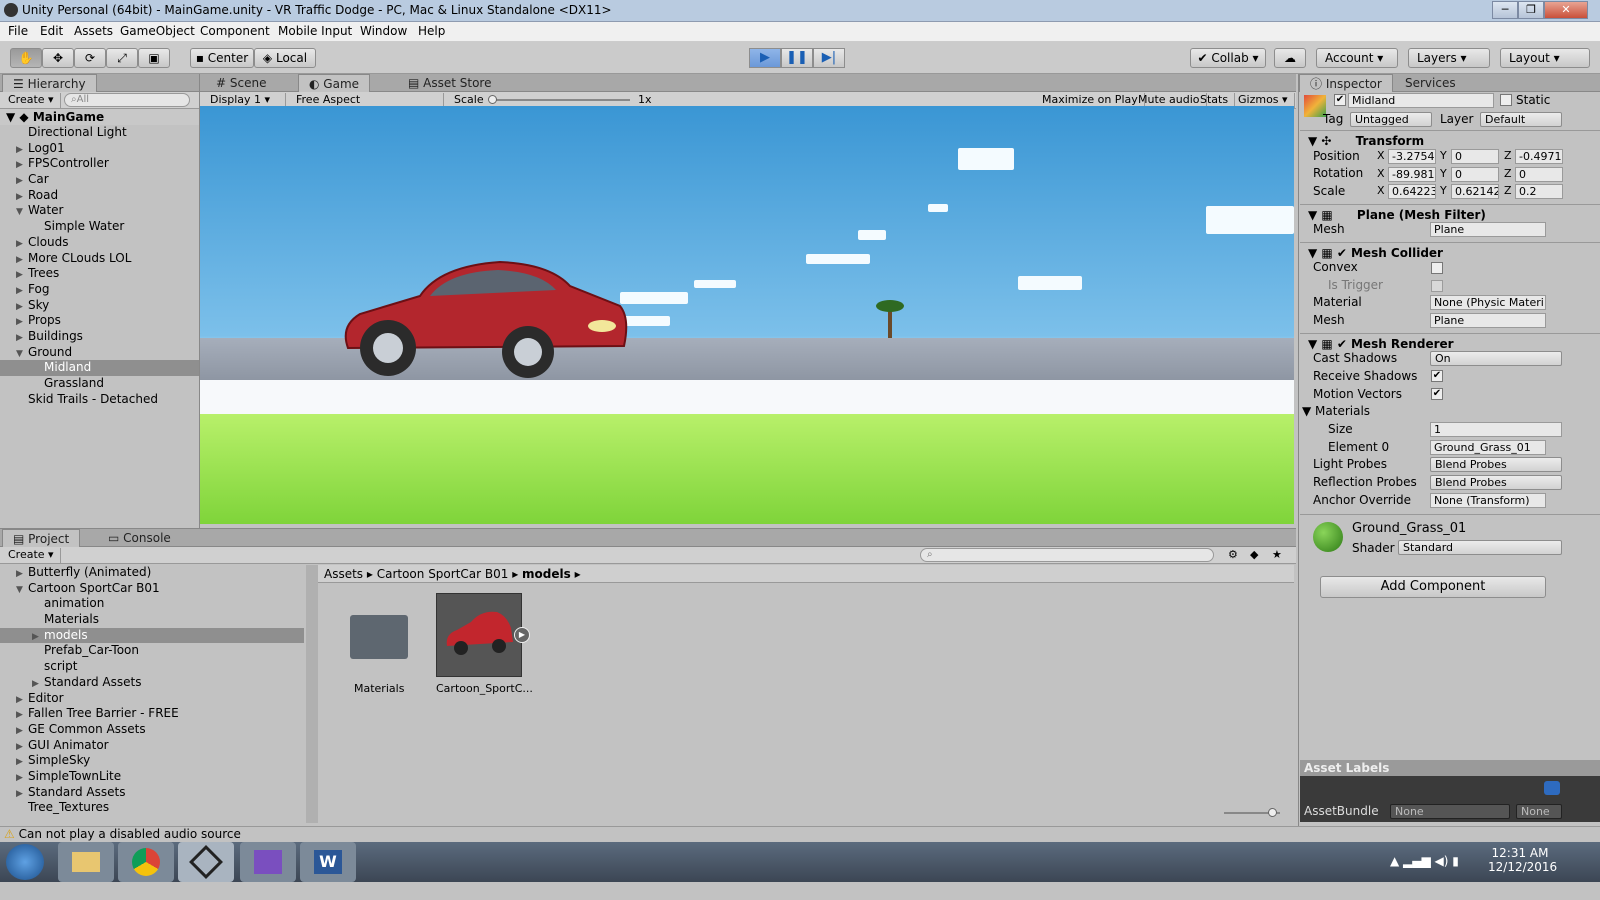  Describe the element at coordinates (1475, 191) in the screenshot. I see `scale-y-field: 0.62142` at that location.